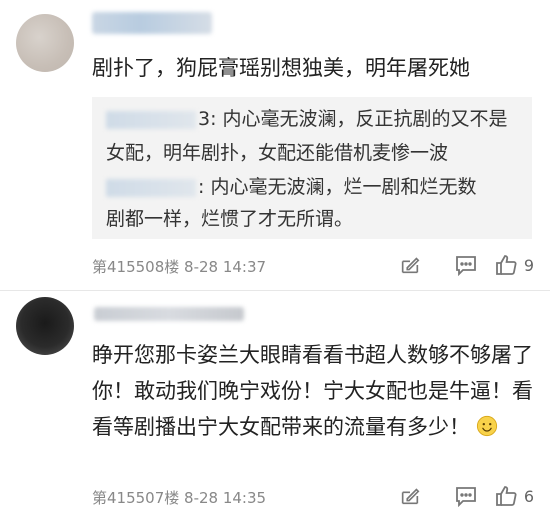 The image size is (550, 509). What do you see at coordinates (528, 496) in the screenshot?
I see `like-count: 6` at bounding box center [528, 496].